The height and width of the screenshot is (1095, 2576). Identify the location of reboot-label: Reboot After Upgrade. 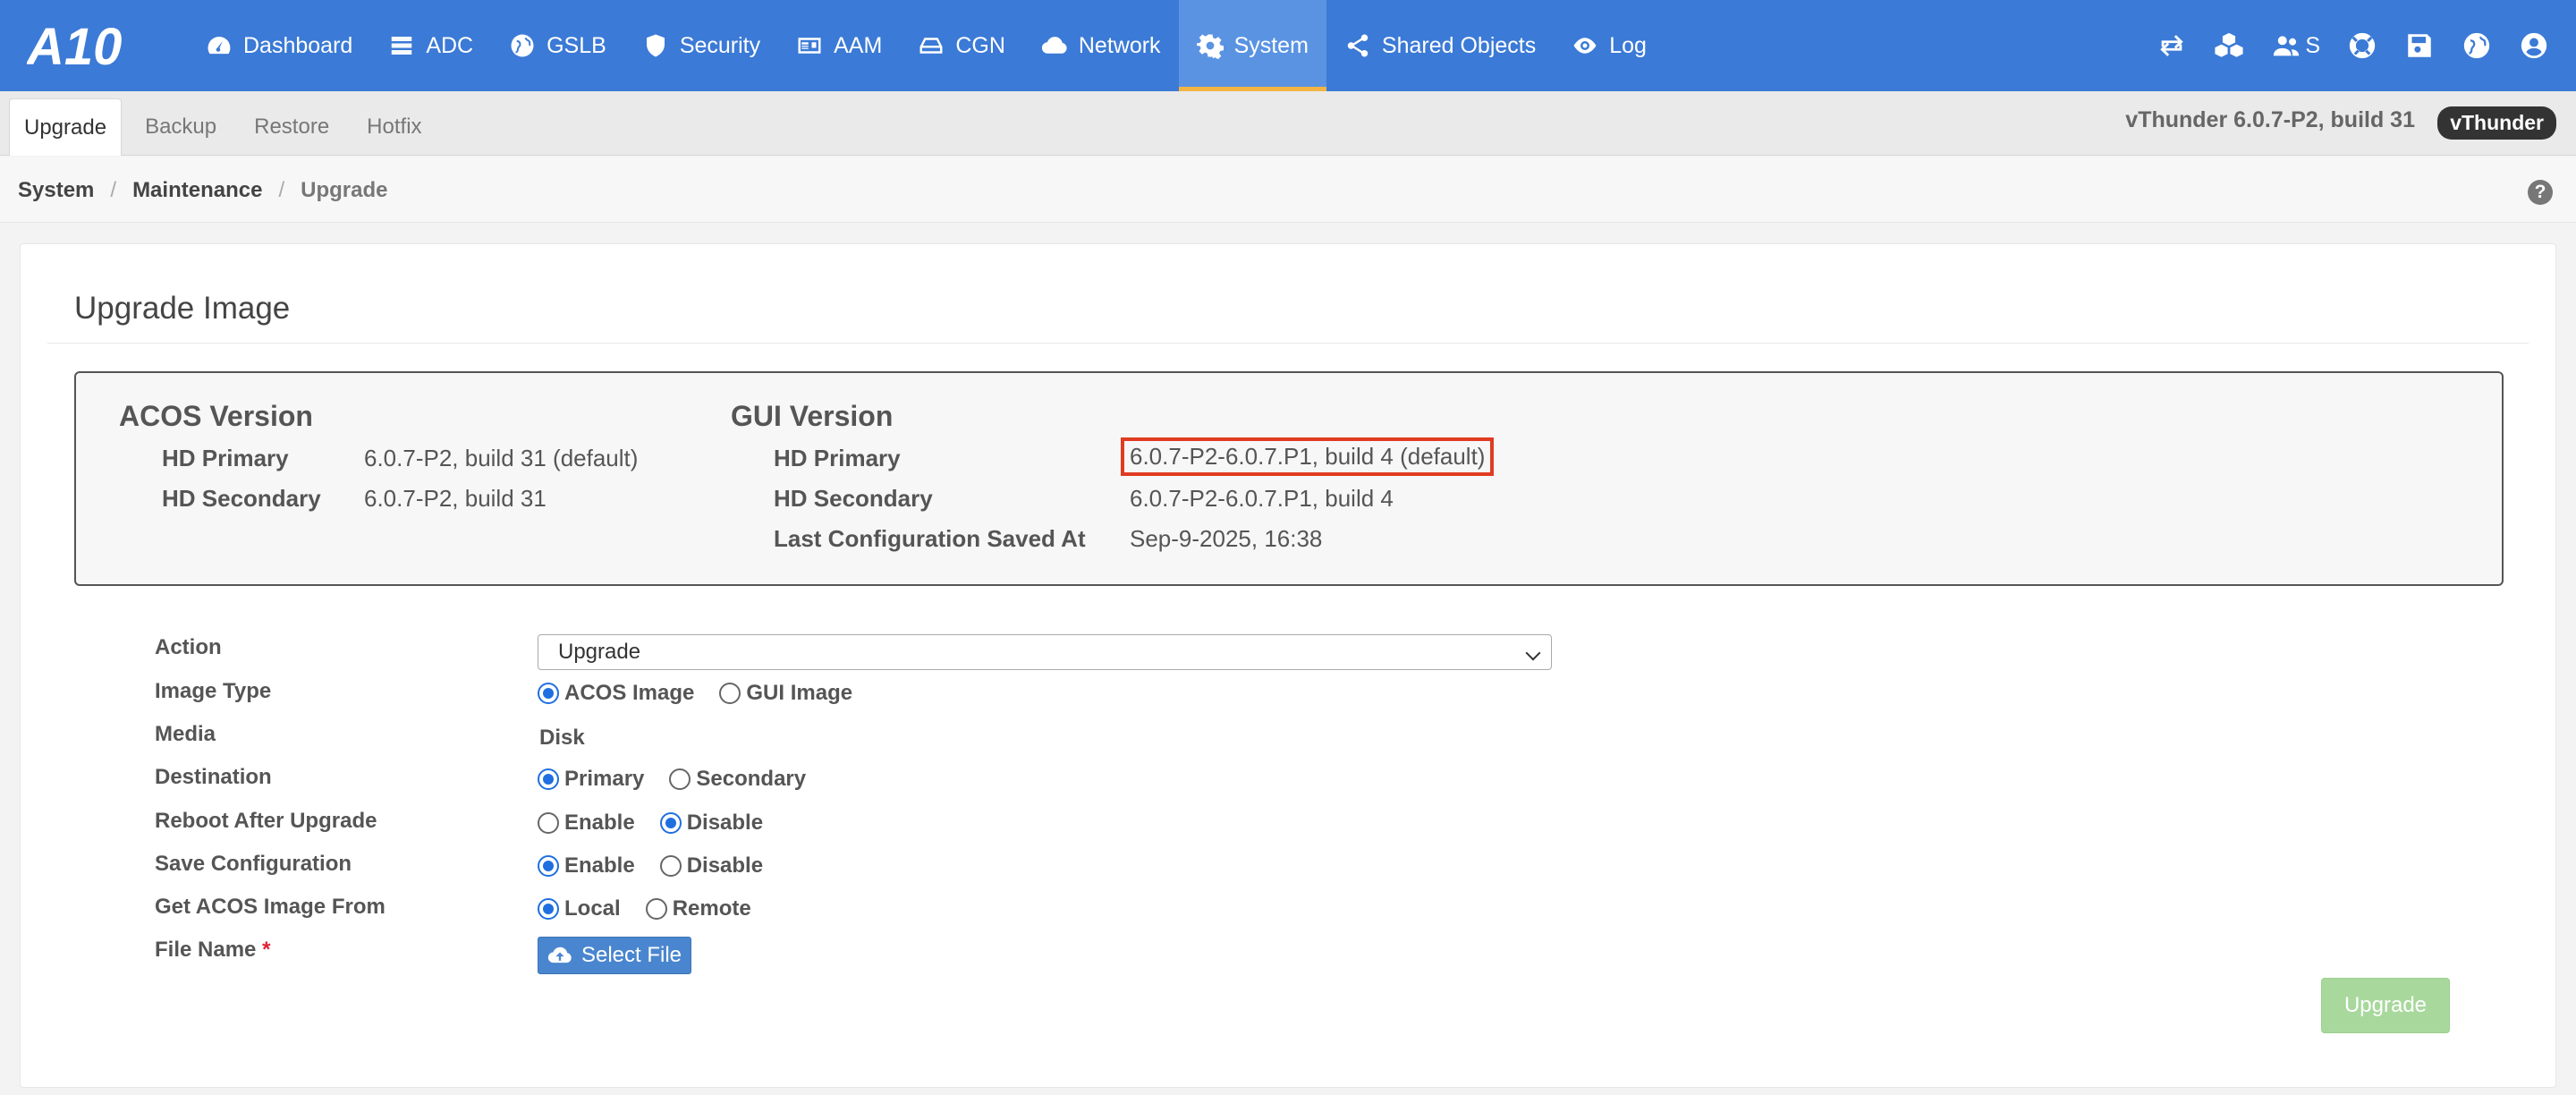
(266, 821).